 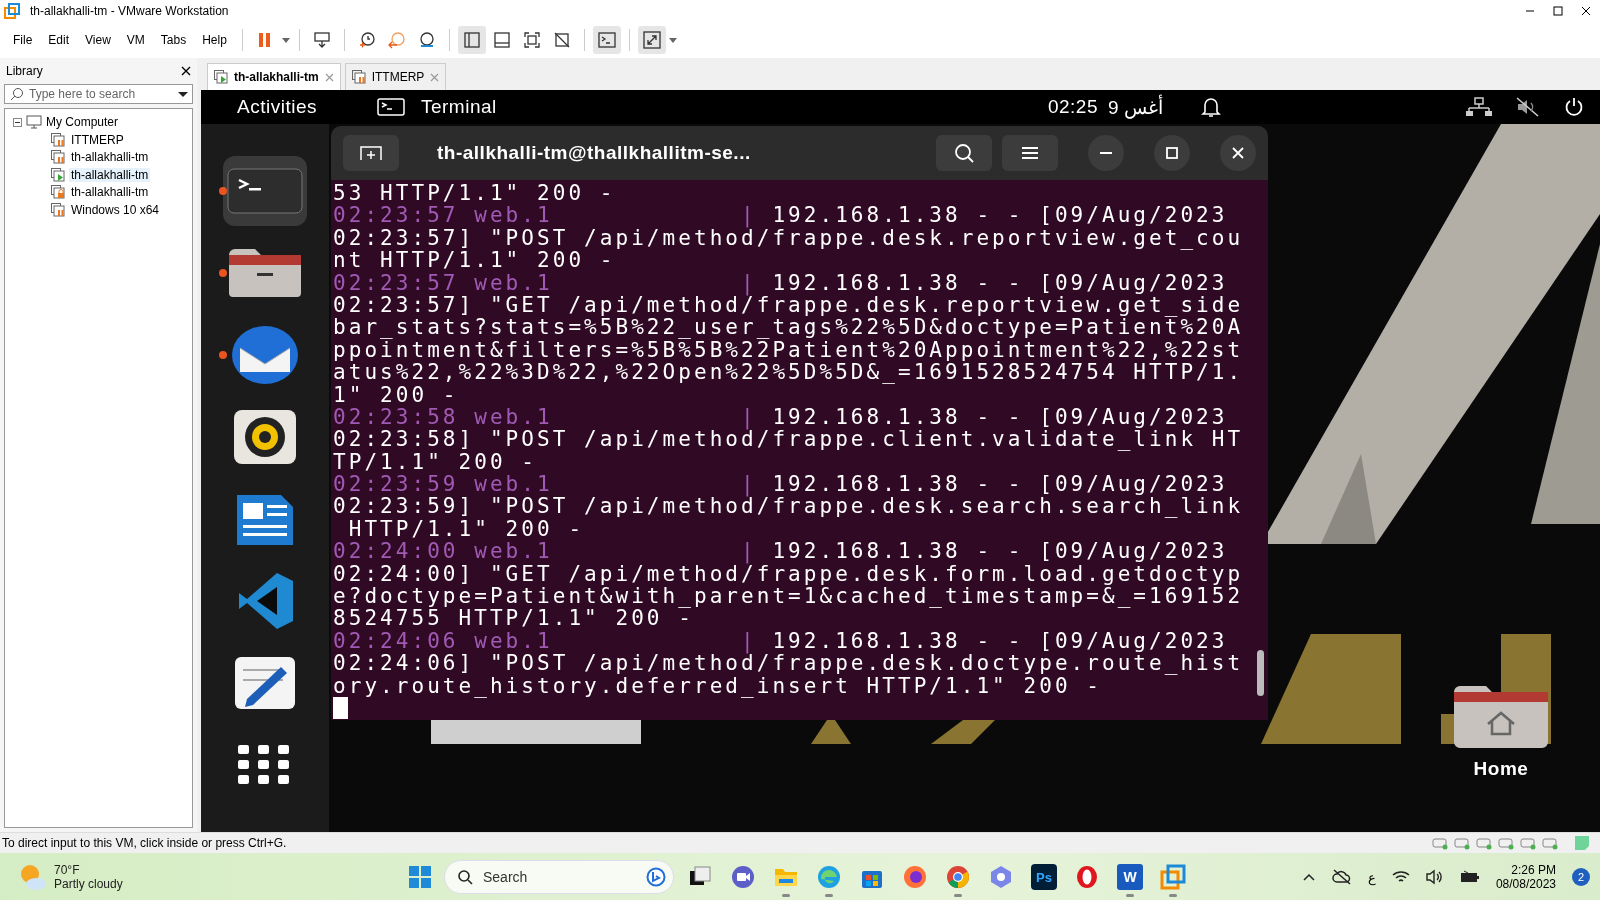 What do you see at coordinates (789, 372) in the screenshot?
I see `log-line: atus%22,%22%3D%22,%22Open%22%5D%5D&_=1691528524754 HTTP/1.` at bounding box center [789, 372].